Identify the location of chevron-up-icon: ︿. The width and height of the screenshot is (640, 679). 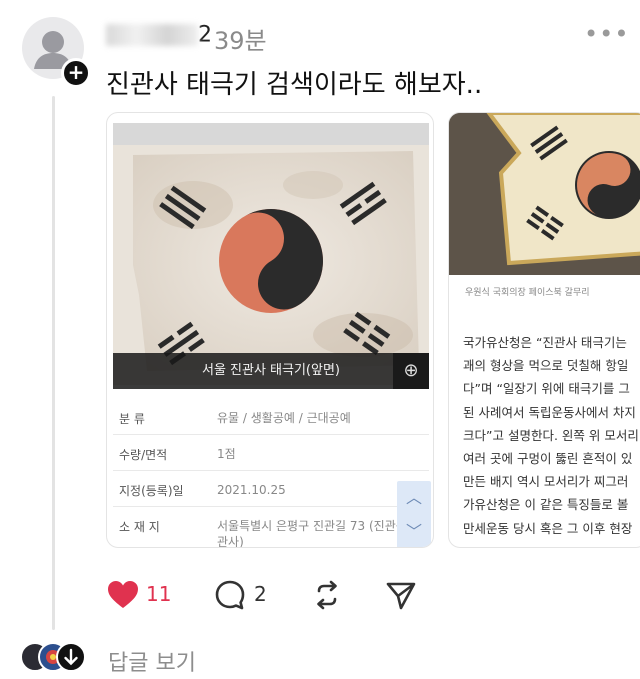
(414, 498).